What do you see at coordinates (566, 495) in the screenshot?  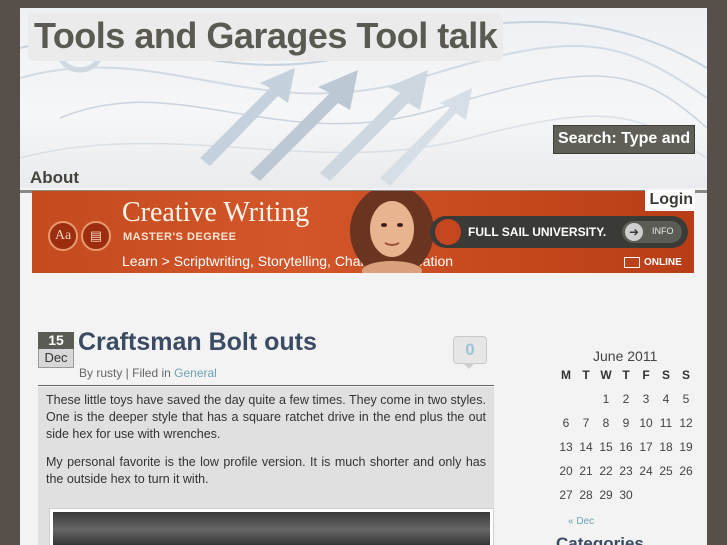 I see `calendar-day: 27` at bounding box center [566, 495].